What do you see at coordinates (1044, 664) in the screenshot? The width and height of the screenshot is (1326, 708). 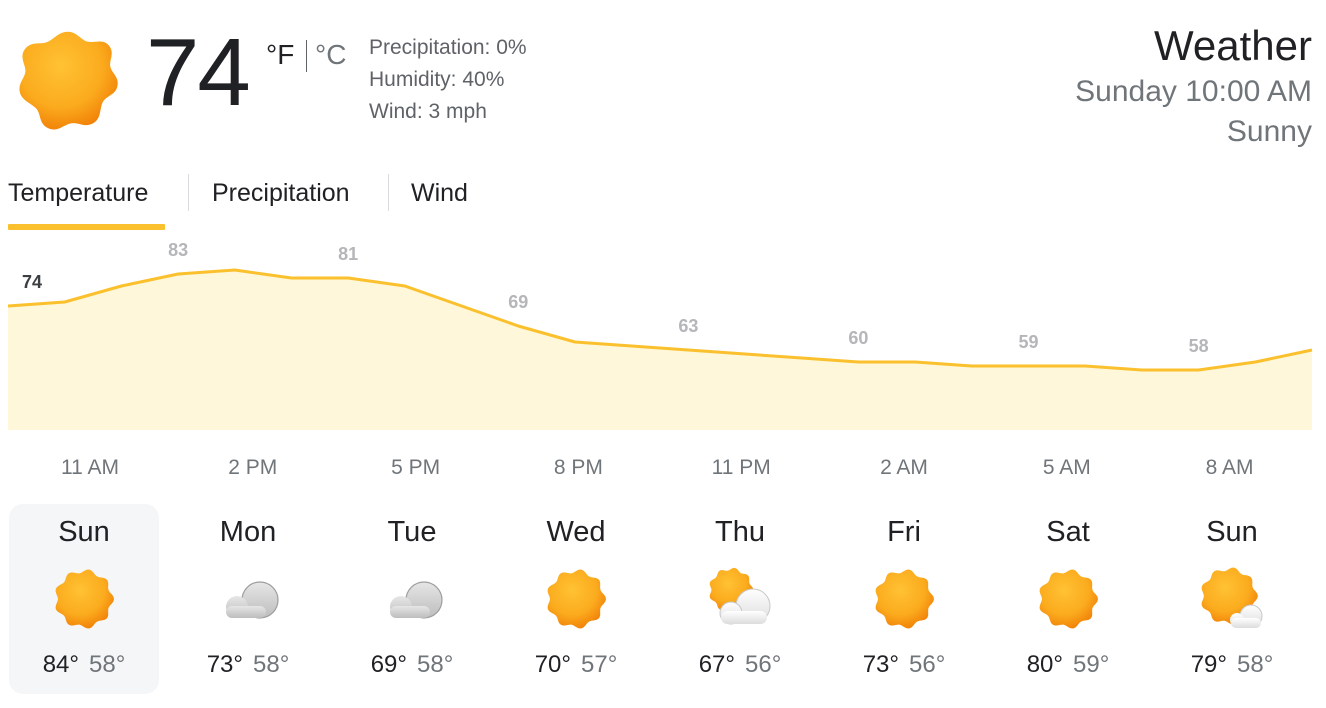 I see `high-temperature: 80°` at bounding box center [1044, 664].